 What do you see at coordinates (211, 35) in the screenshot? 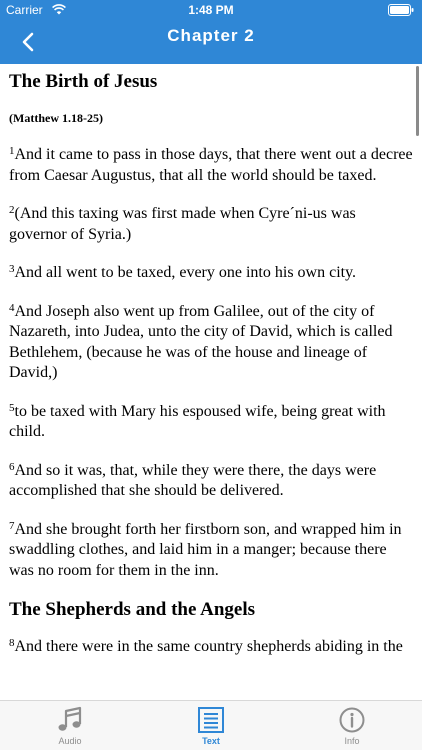
I see `page-title: Chapter 2` at bounding box center [211, 35].